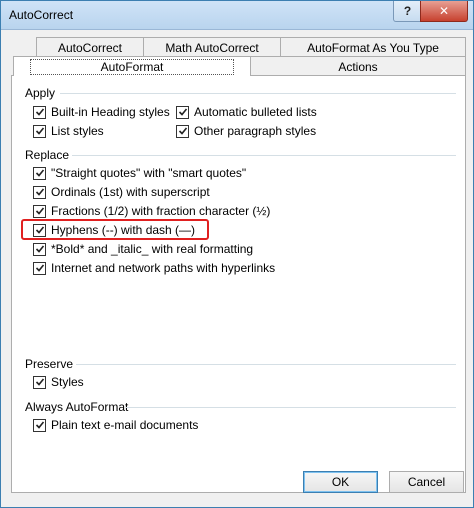  Describe the element at coordinates (149, 173) in the screenshot. I see `checkbox-label: "Straight quotes" with "smart quotes"` at that location.